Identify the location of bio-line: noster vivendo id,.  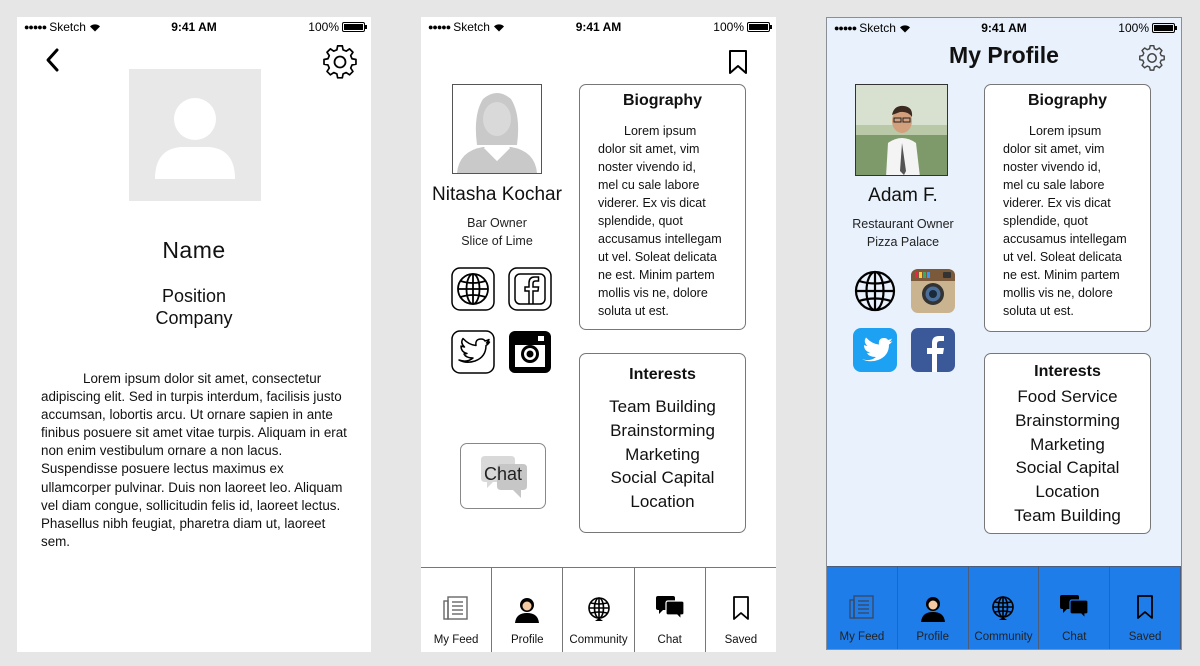
(647, 167).